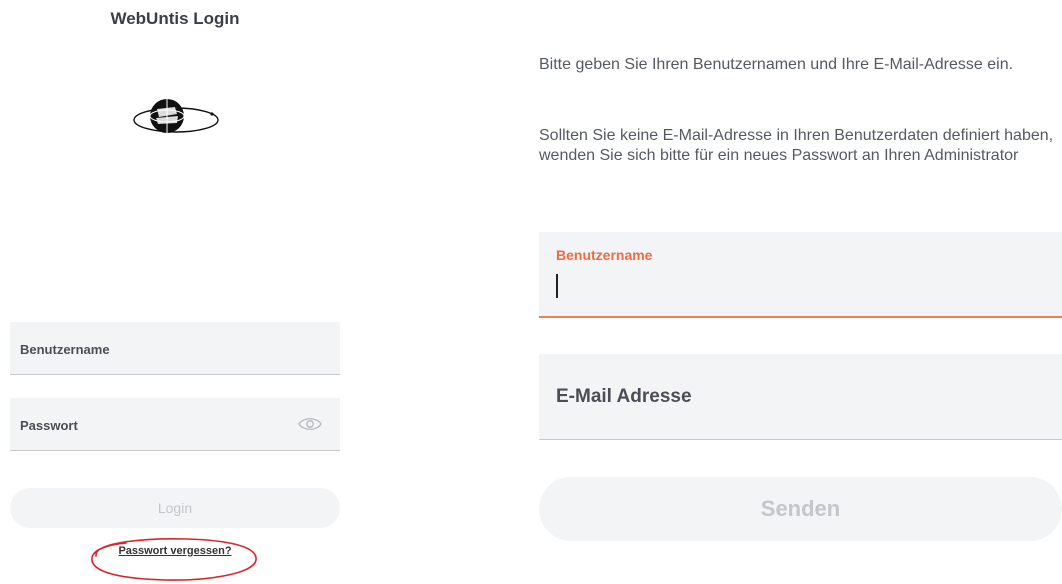  I want to click on password-label: Passwort, so click(49, 425).